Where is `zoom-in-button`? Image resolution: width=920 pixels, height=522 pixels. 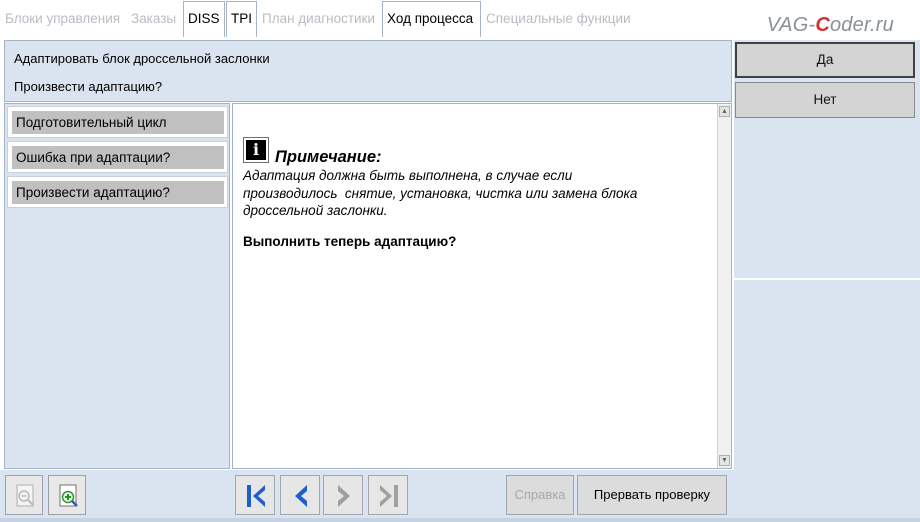 zoom-in-button is located at coordinates (67, 495).